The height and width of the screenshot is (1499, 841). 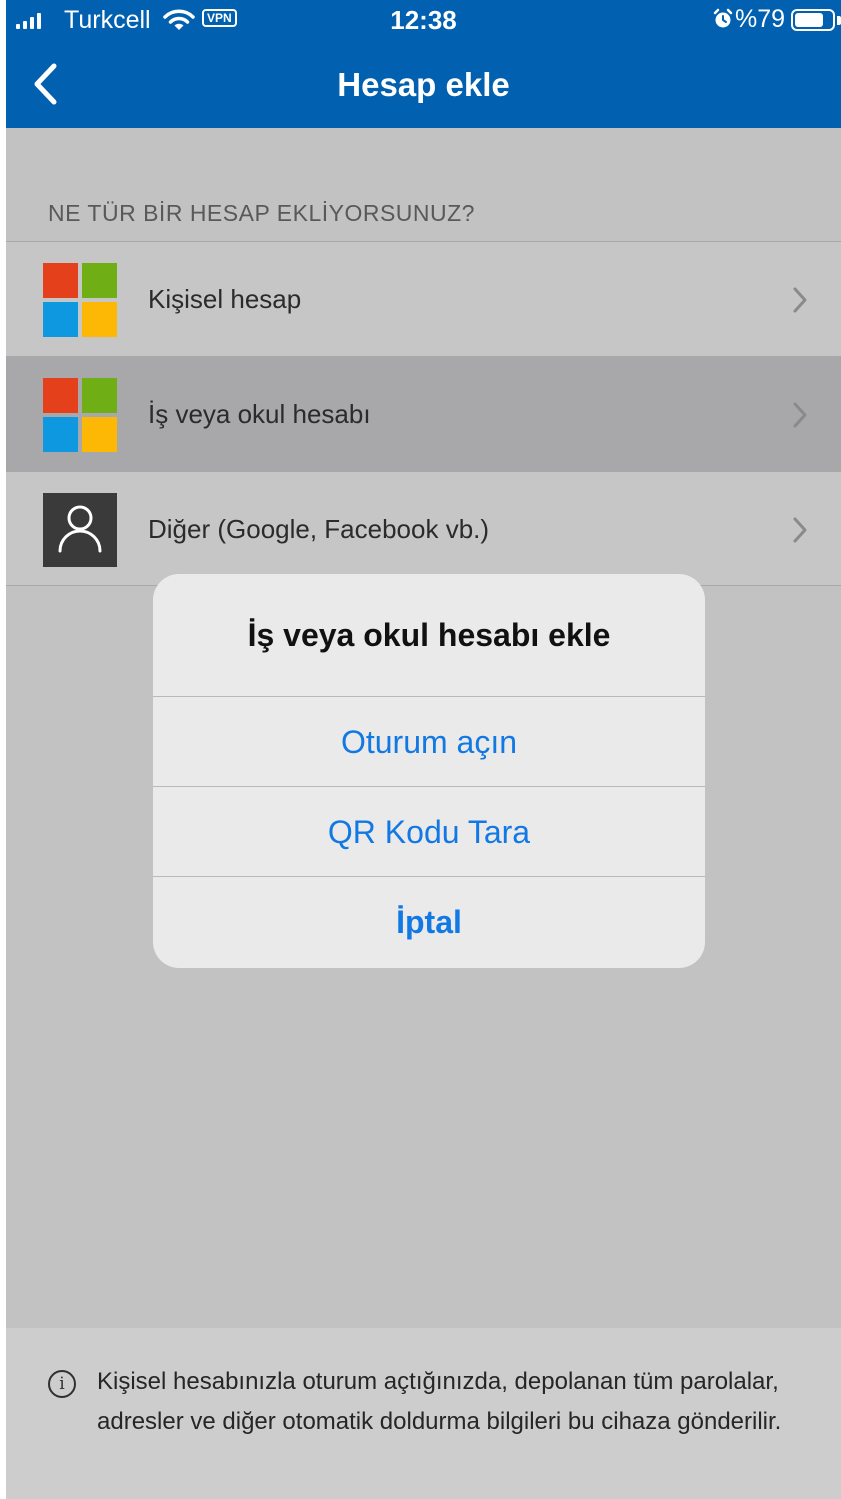 I want to click on app-header: Turkcell VPN 12:38 %79 Hesap ekle, so click(x=423, y=64).